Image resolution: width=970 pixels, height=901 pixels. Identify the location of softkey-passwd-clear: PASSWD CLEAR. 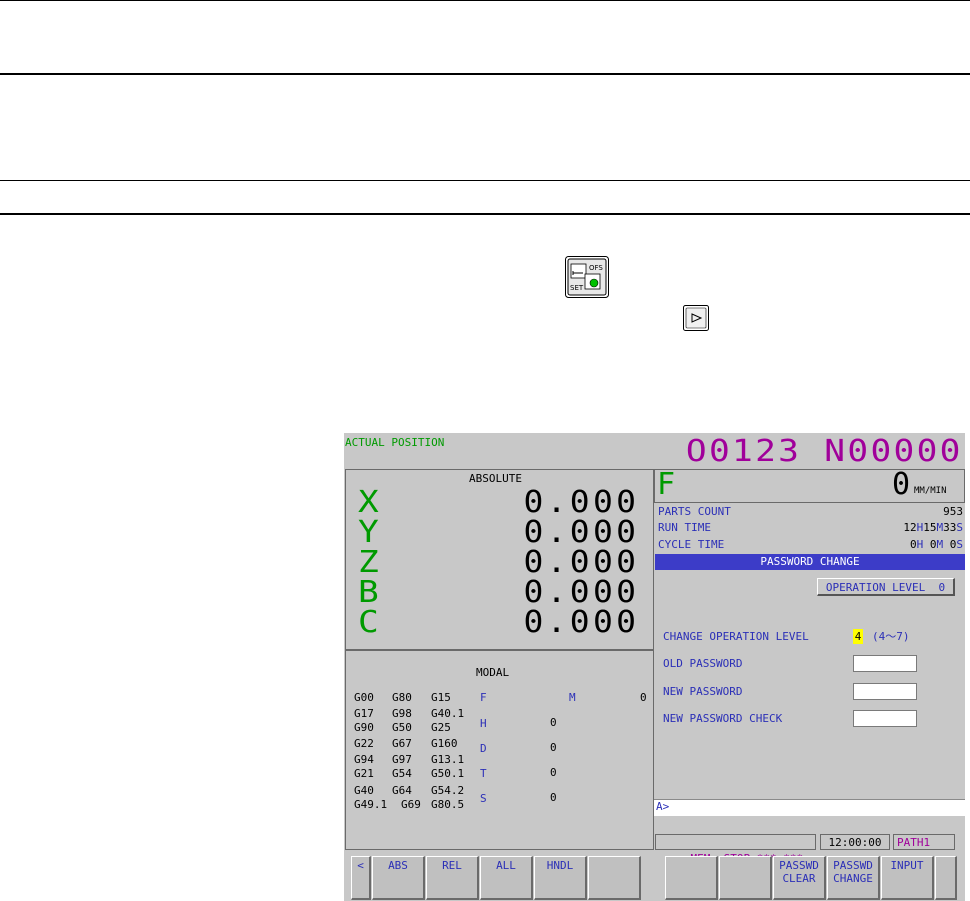
(799, 878).